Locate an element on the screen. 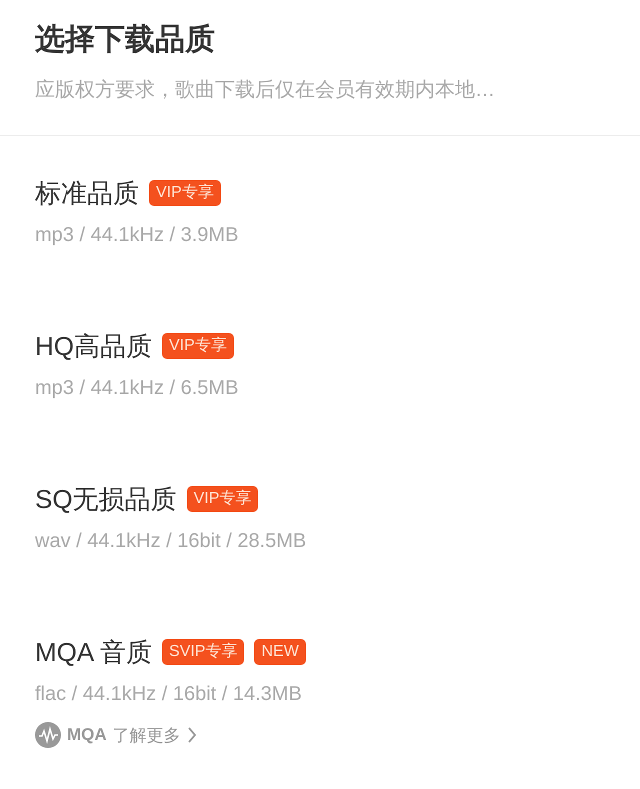 The width and height of the screenshot is (640, 789). quality-name: SQ无损品质 is located at coordinates (106, 499).